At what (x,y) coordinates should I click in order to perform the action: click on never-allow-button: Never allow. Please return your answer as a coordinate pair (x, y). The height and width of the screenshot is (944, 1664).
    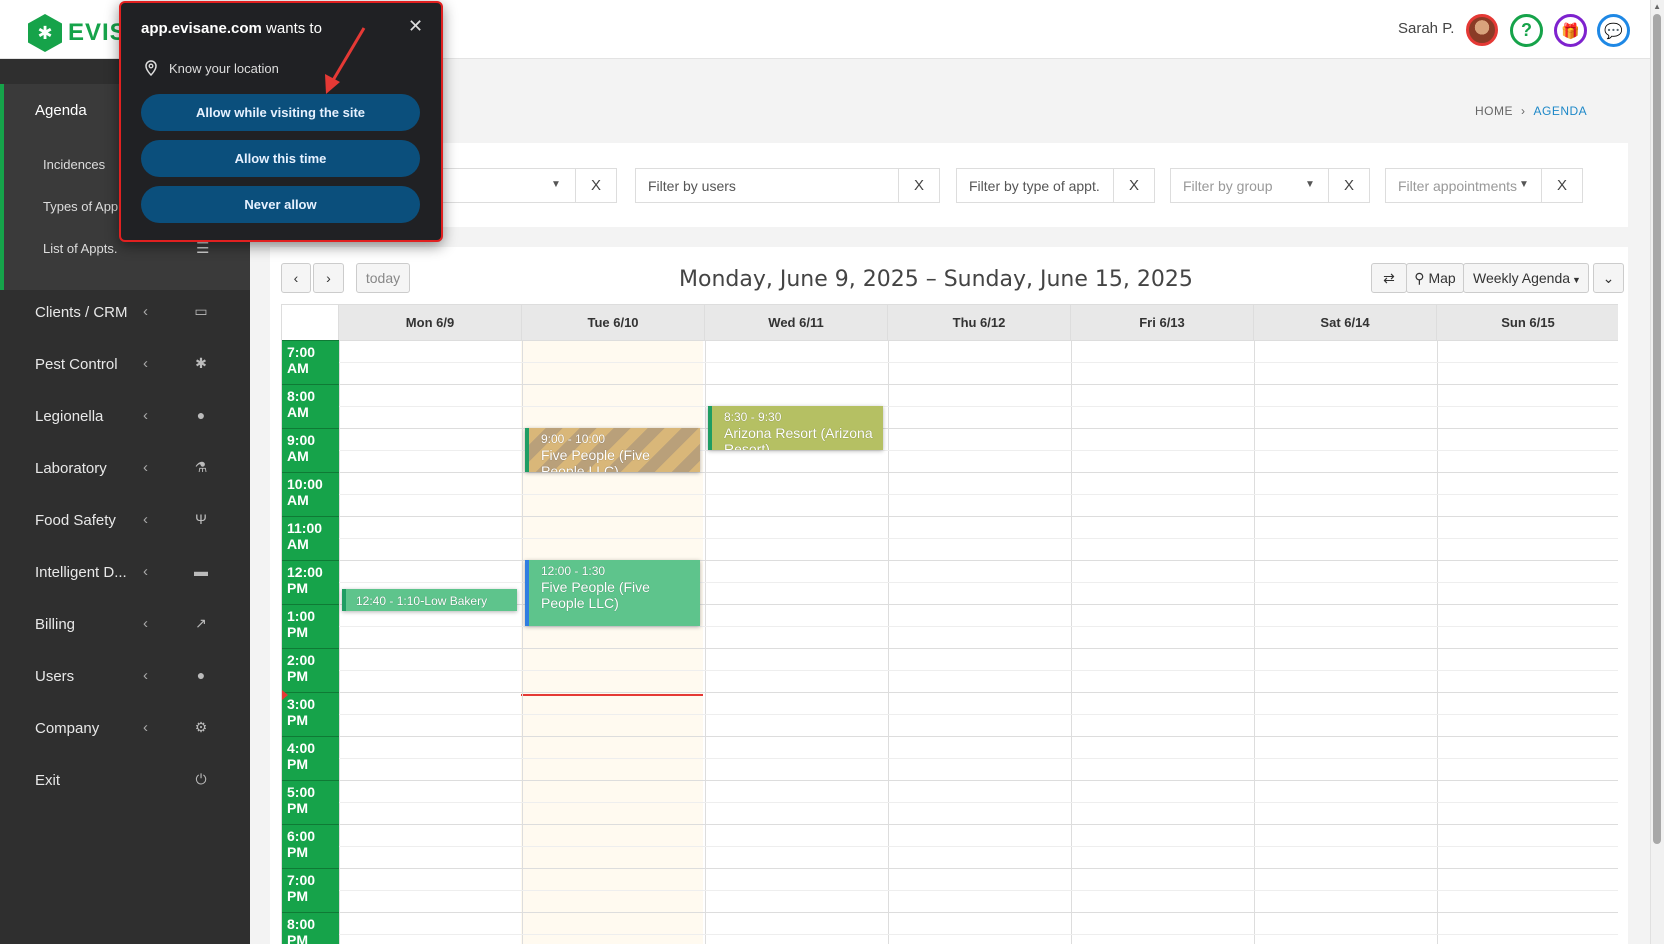
    Looking at the image, I should click on (280, 204).